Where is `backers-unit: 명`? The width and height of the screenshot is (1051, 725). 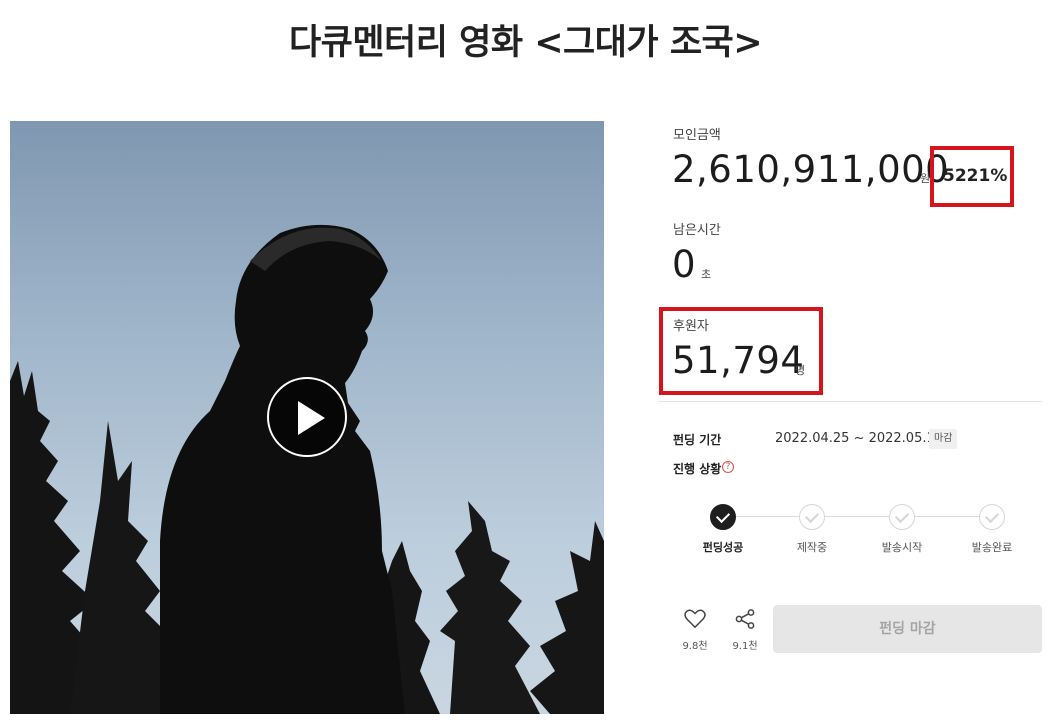 backers-unit: 명 is located at coordinates (800, 370).